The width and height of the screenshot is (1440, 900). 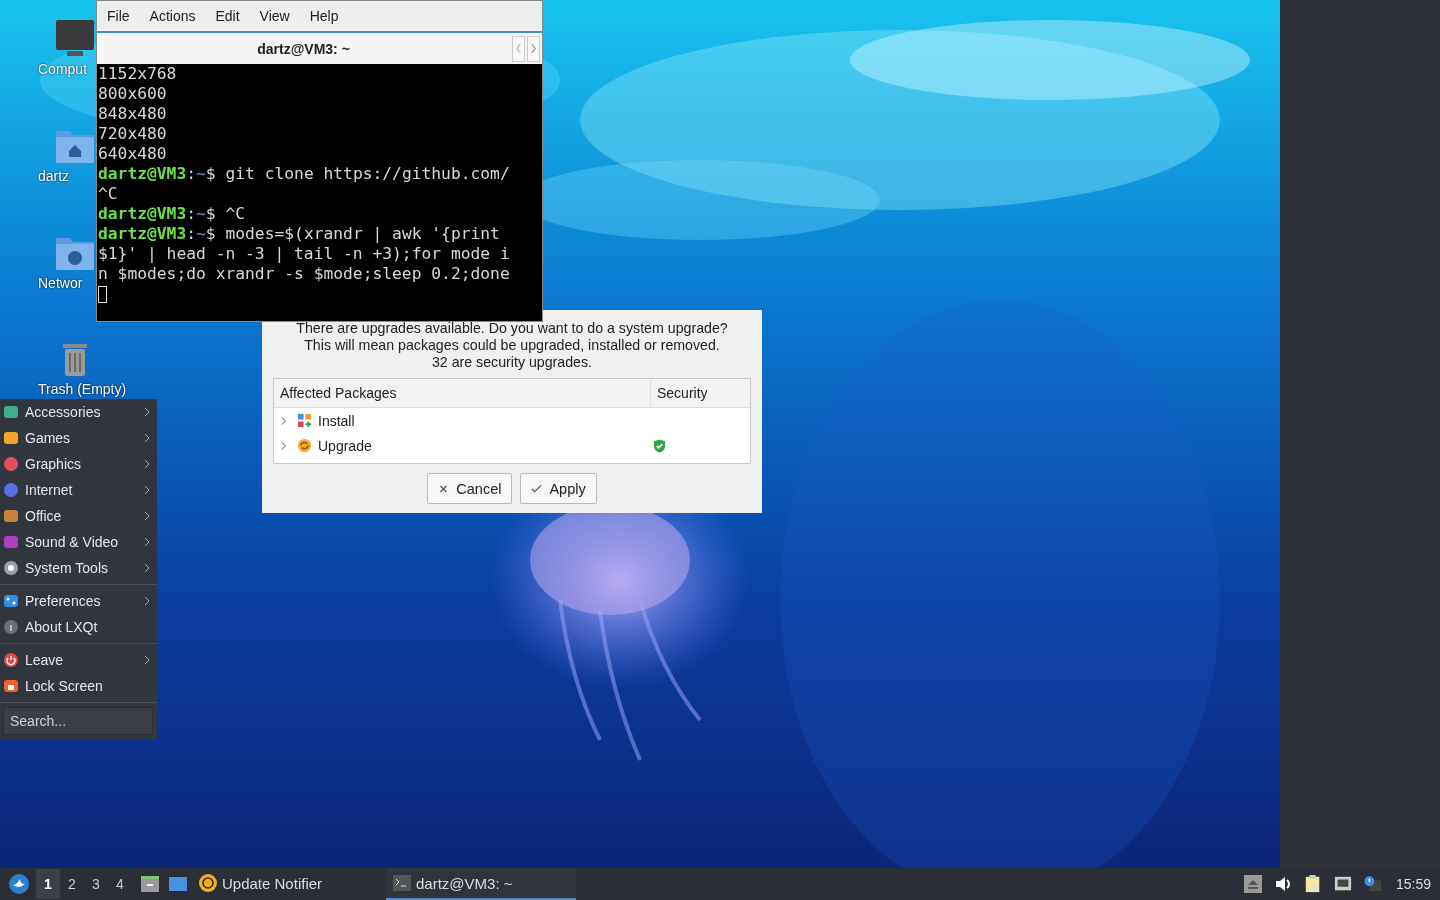 What do you see at coordinates (78, 601) in the screenshot?
I see `menu-item: Preferences` at bounding box center [78, 601].